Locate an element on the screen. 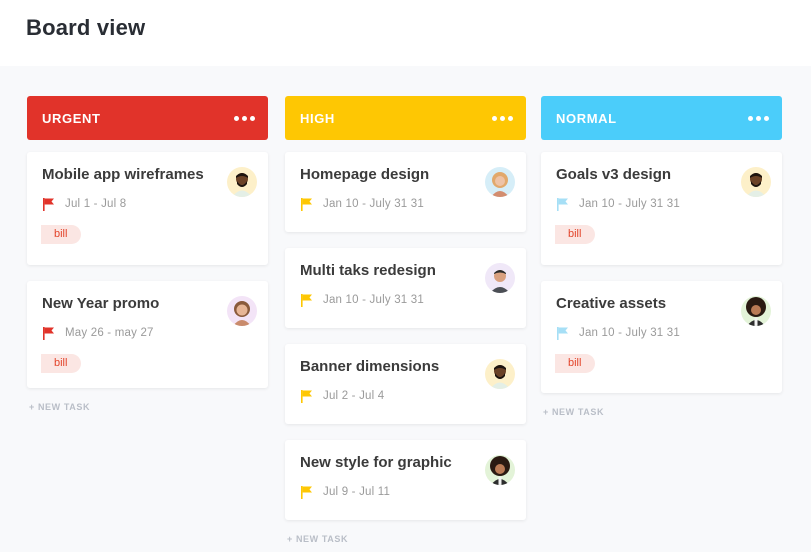  task-card: New Year promo May 26 - may 27 bill is located at coordinates (147, 334).